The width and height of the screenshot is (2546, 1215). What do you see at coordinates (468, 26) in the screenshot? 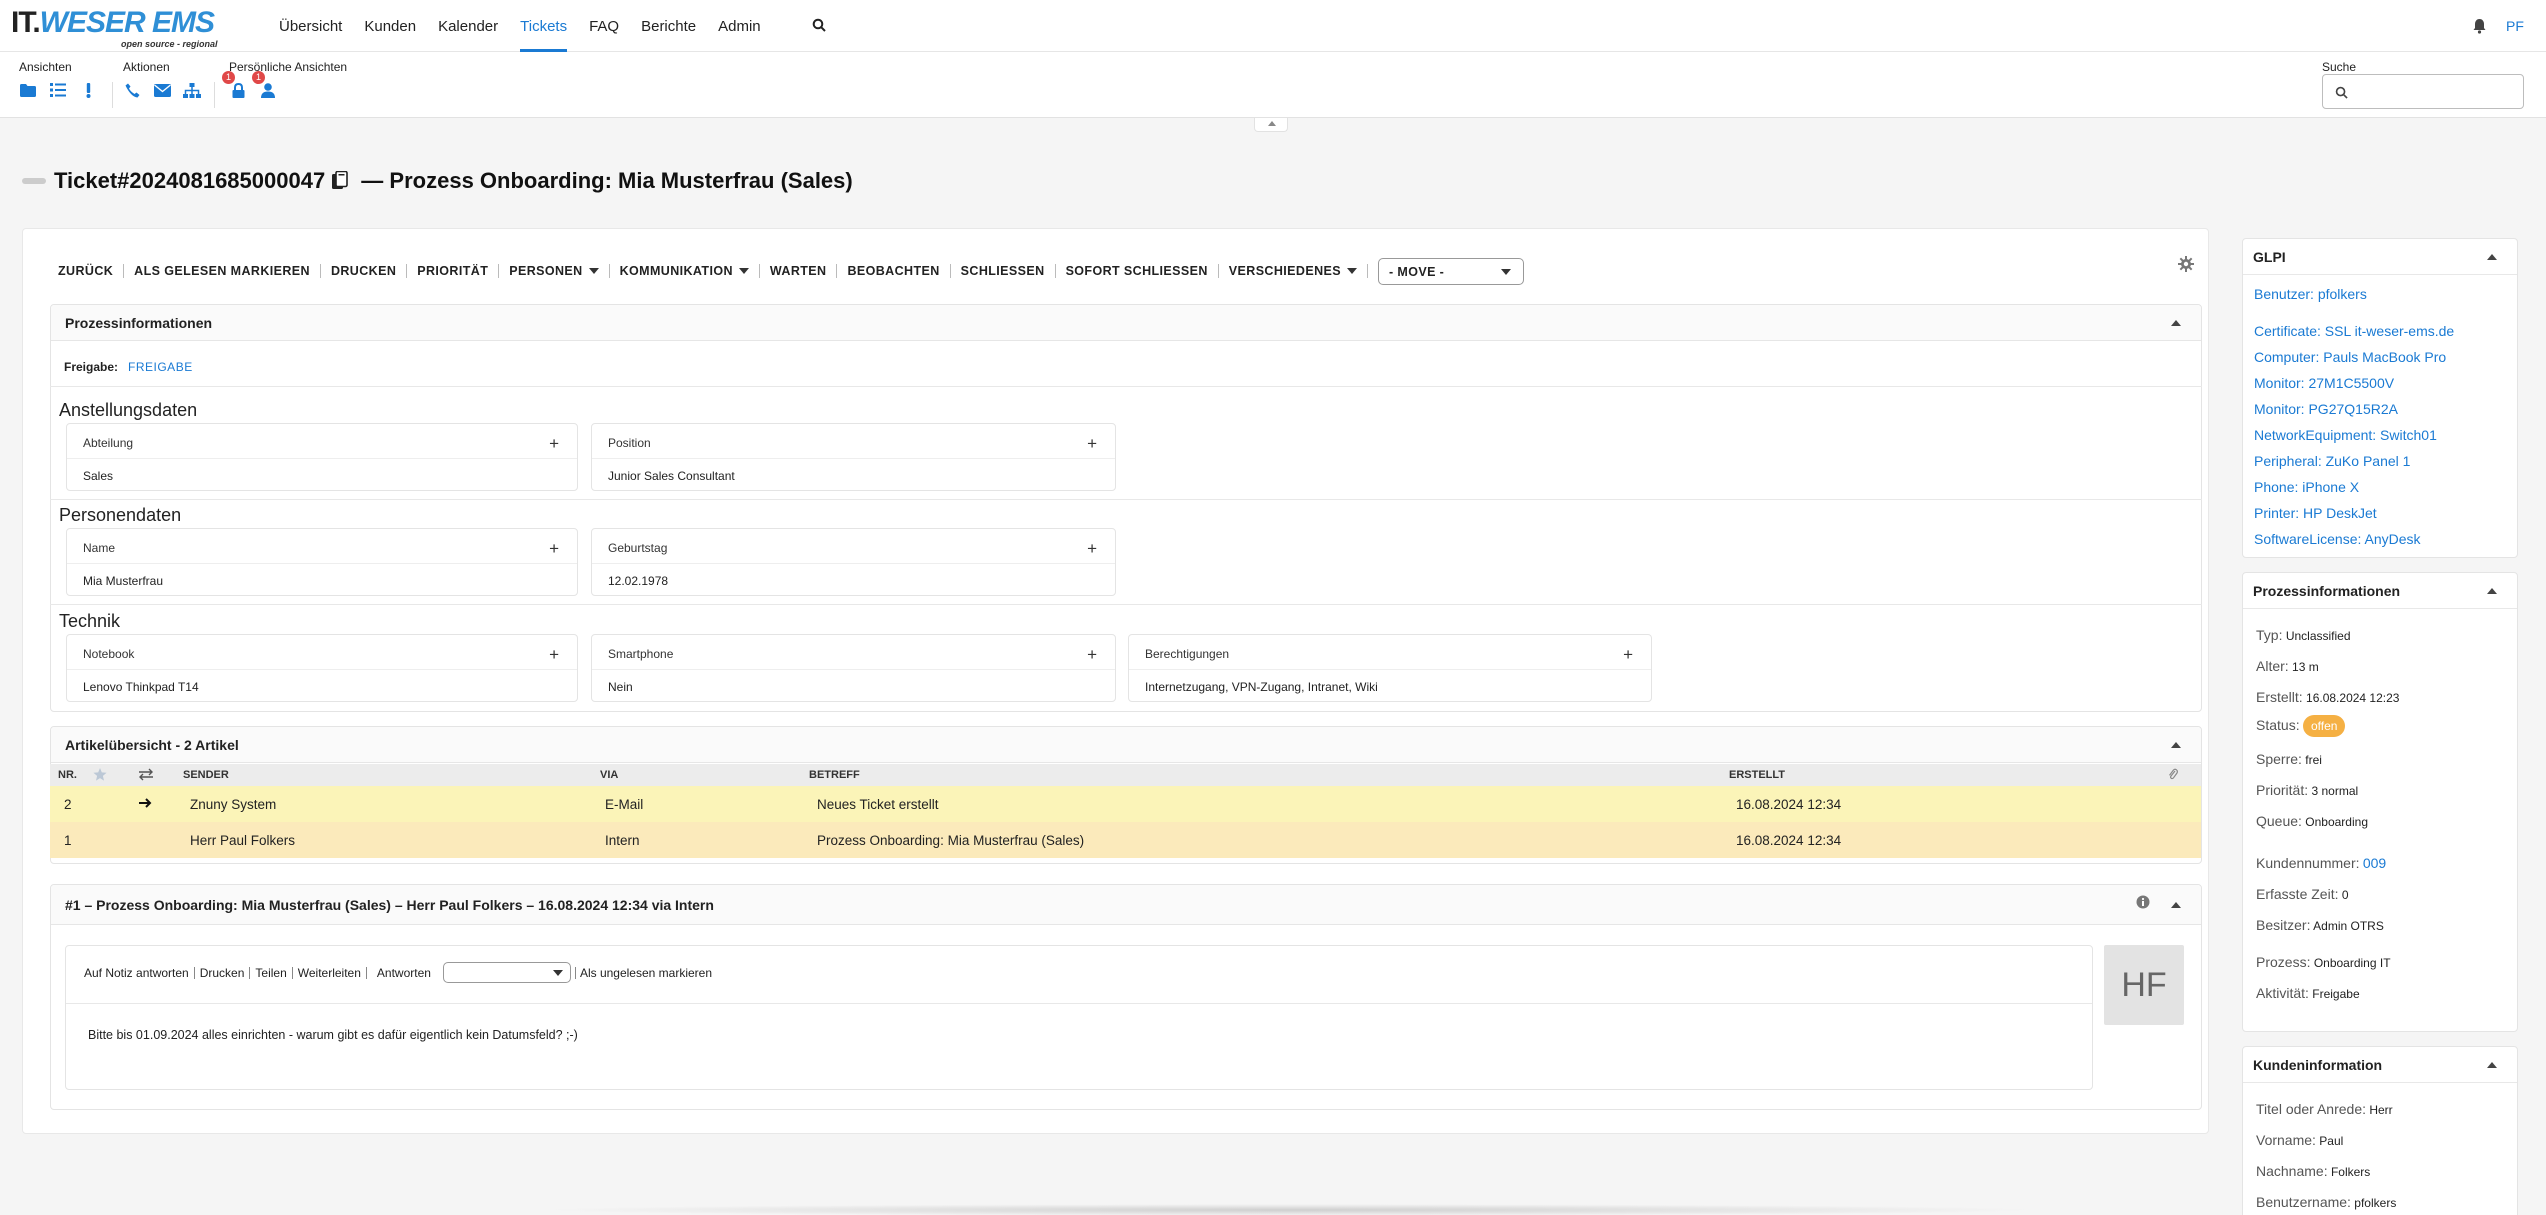
I see `nav-kalender: Kalender` at bounding box center [468, 26].